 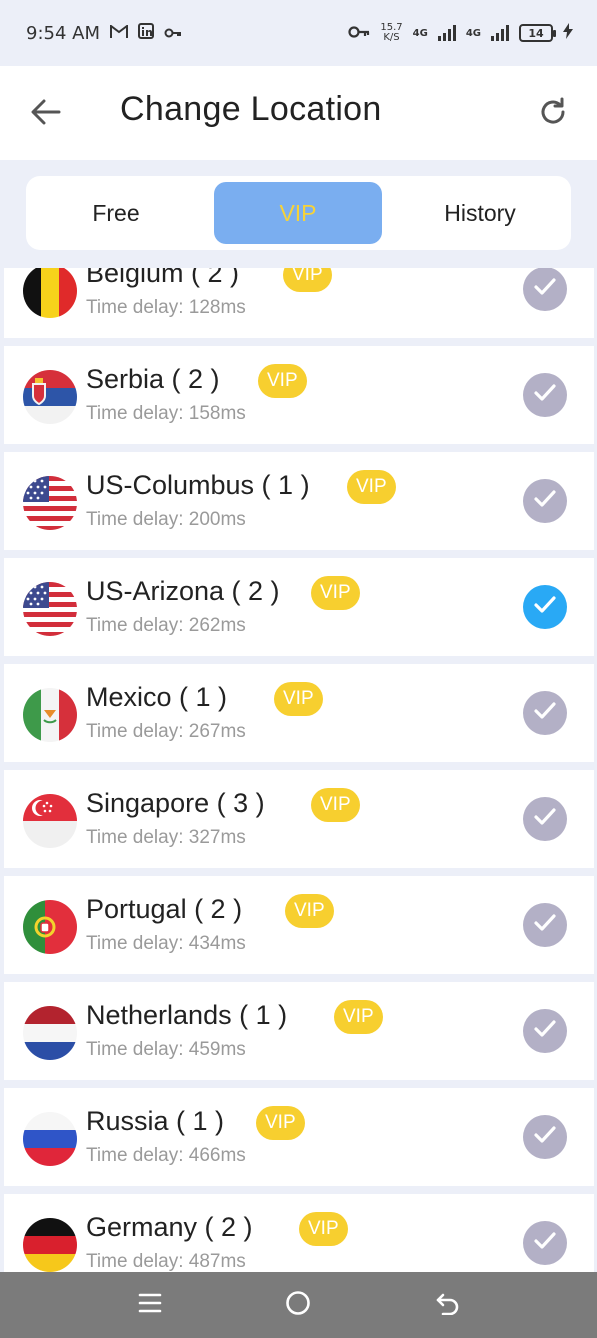 What do you see at coordinates (187, 1015) in the screenshot?
I see `server-name: Netherlands ( 1 )` at bounding box center [187, 1015].